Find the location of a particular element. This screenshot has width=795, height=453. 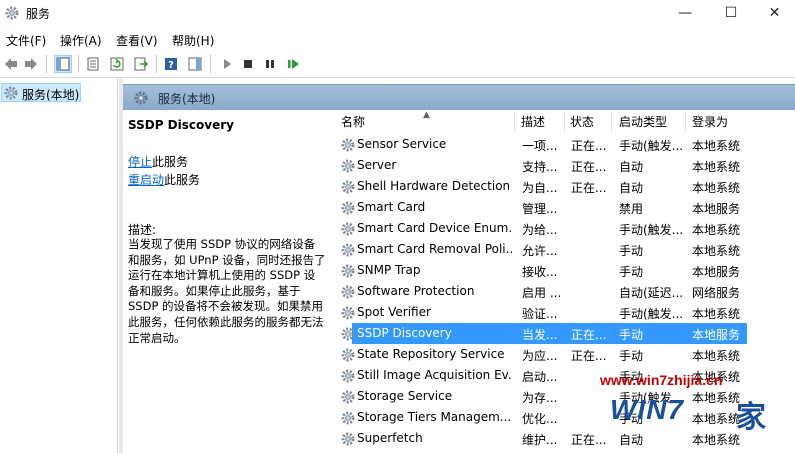

table-row: Software Protection 启用 ... 自动(延迟... 网络服务 is located at coordinates (563, 291).